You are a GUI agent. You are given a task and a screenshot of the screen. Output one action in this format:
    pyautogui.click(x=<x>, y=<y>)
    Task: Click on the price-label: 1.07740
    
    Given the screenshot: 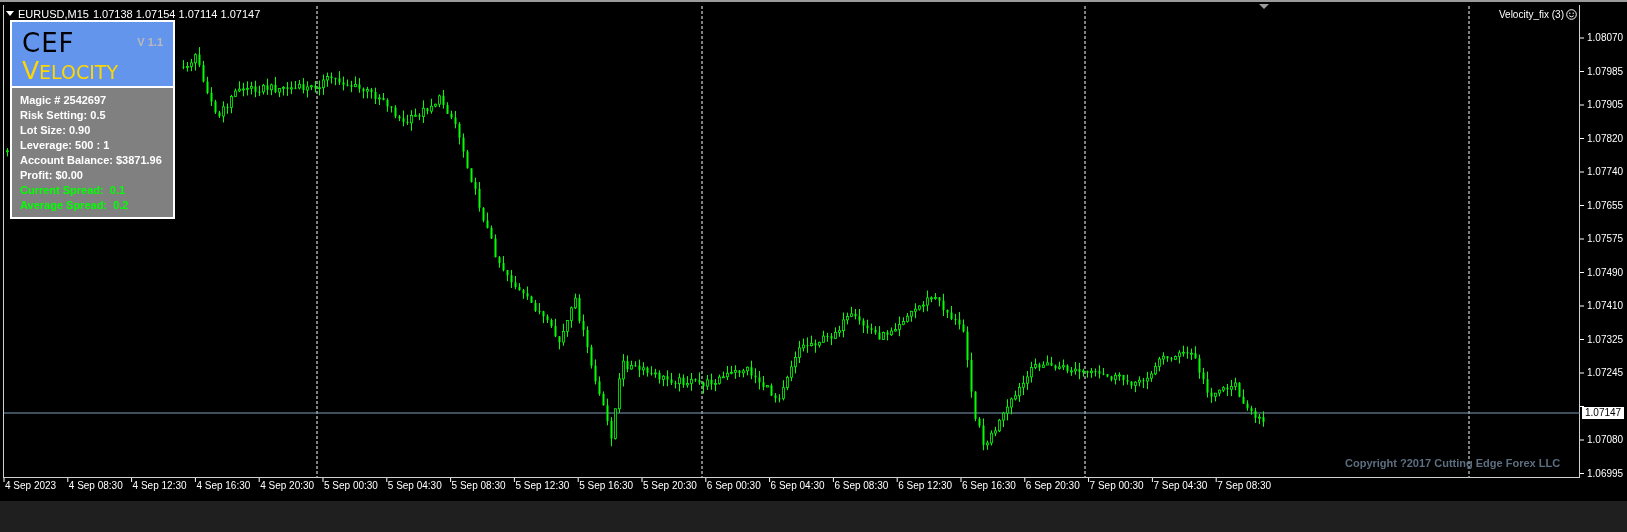 What is the action you would take?
    pyautogui.click(x=1605, y=172)
    